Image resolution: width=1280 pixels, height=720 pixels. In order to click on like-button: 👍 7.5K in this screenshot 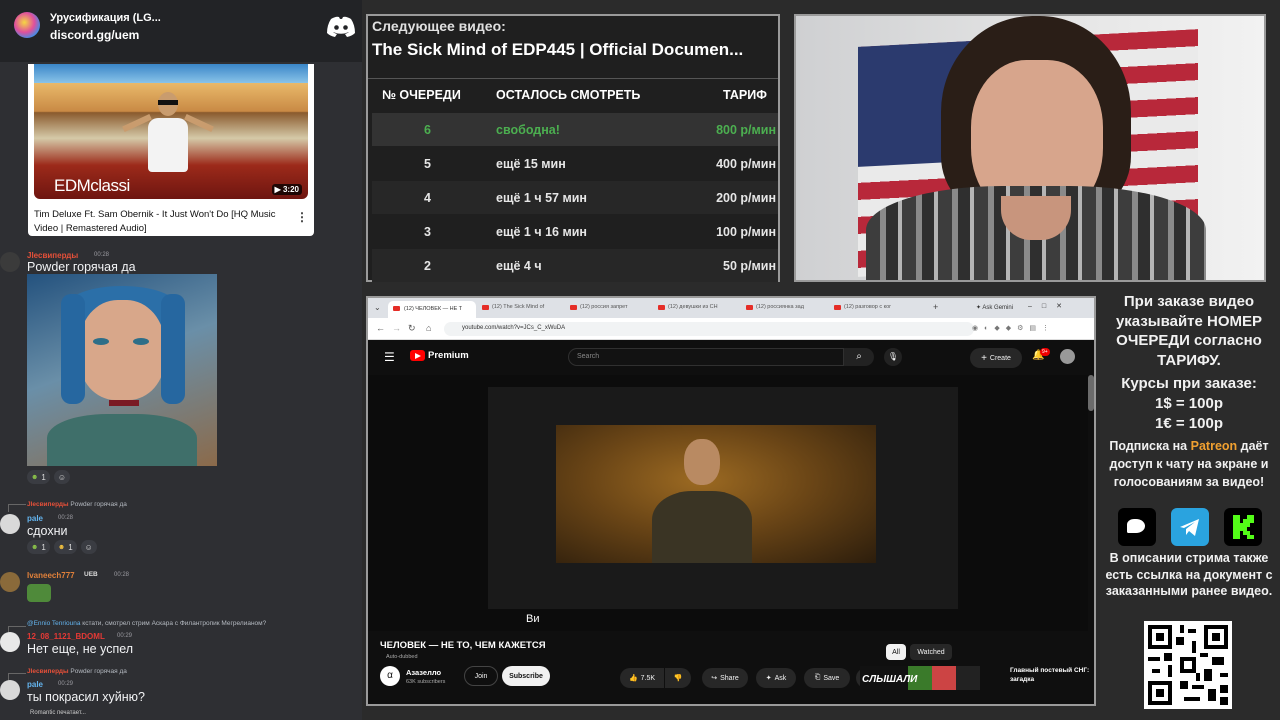, I will do `click(642, 678)`.